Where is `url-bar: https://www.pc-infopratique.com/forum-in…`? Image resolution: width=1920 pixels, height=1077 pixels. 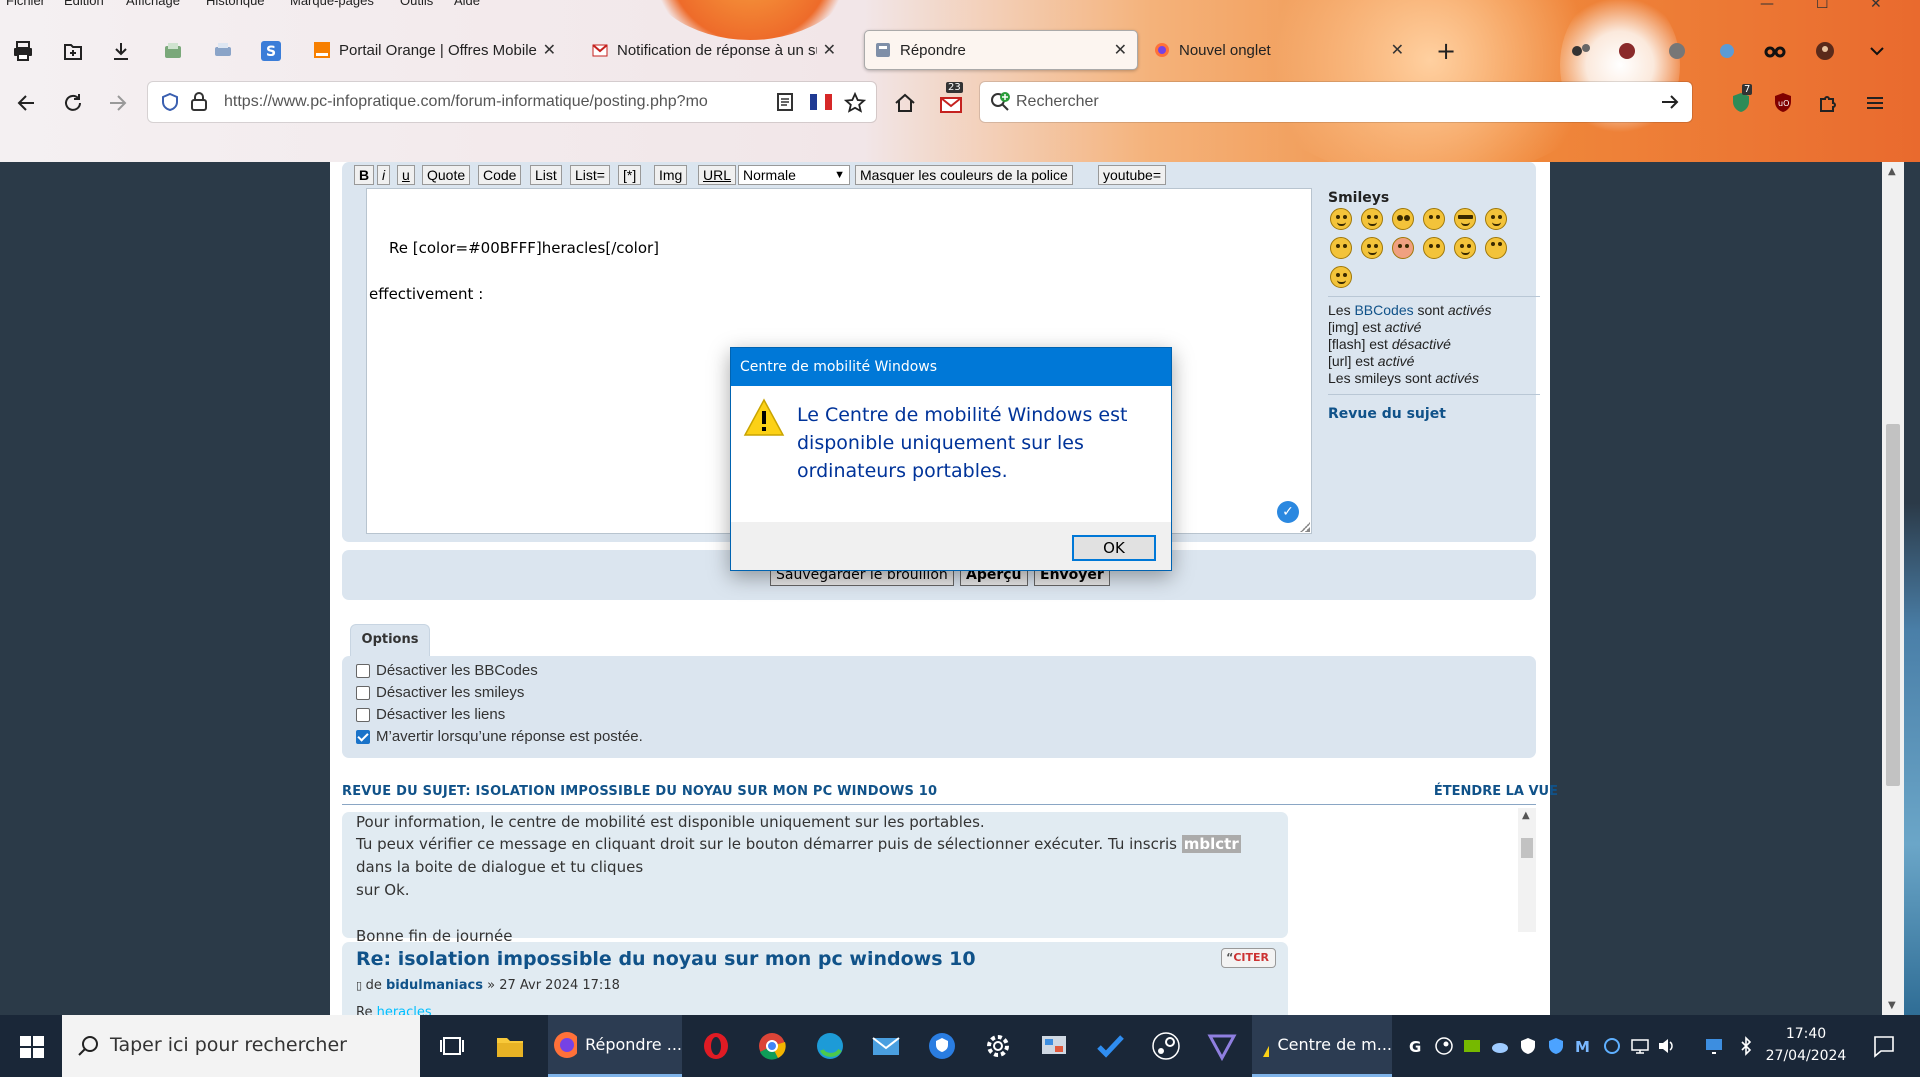 url-bar: https://www.pc-infopratique.com/forum-in… is located at coordinates (512, 102).